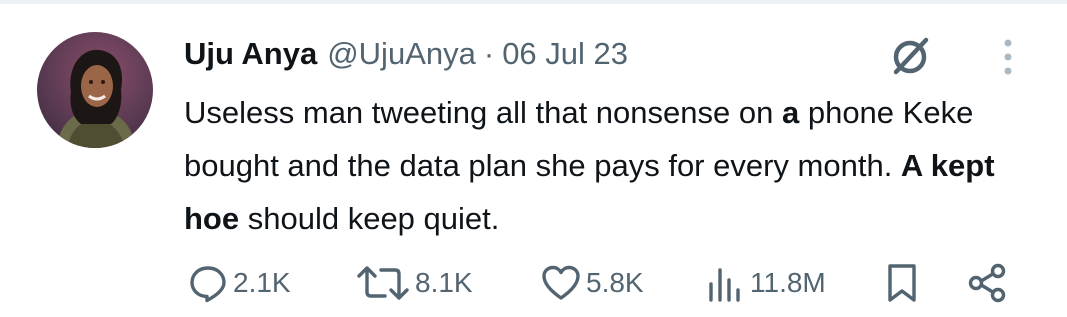 The image size is (1067, 317). Describe the element at coordinates (533, 2) in the screenshot. I see `top-divider` at that location.